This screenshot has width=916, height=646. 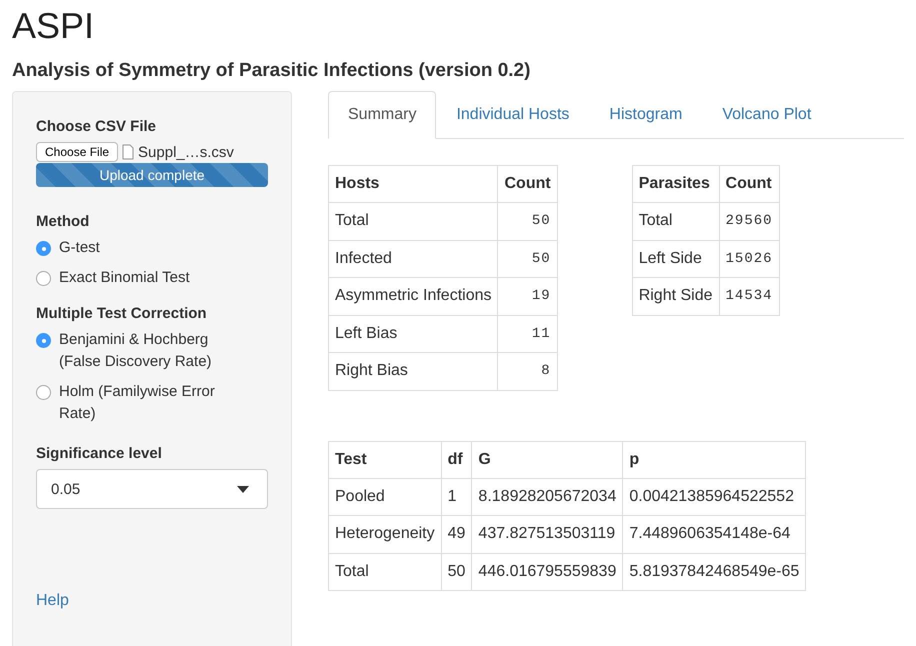 I want to click on field-label: Choose CSV File, so click(x=97, y=126).